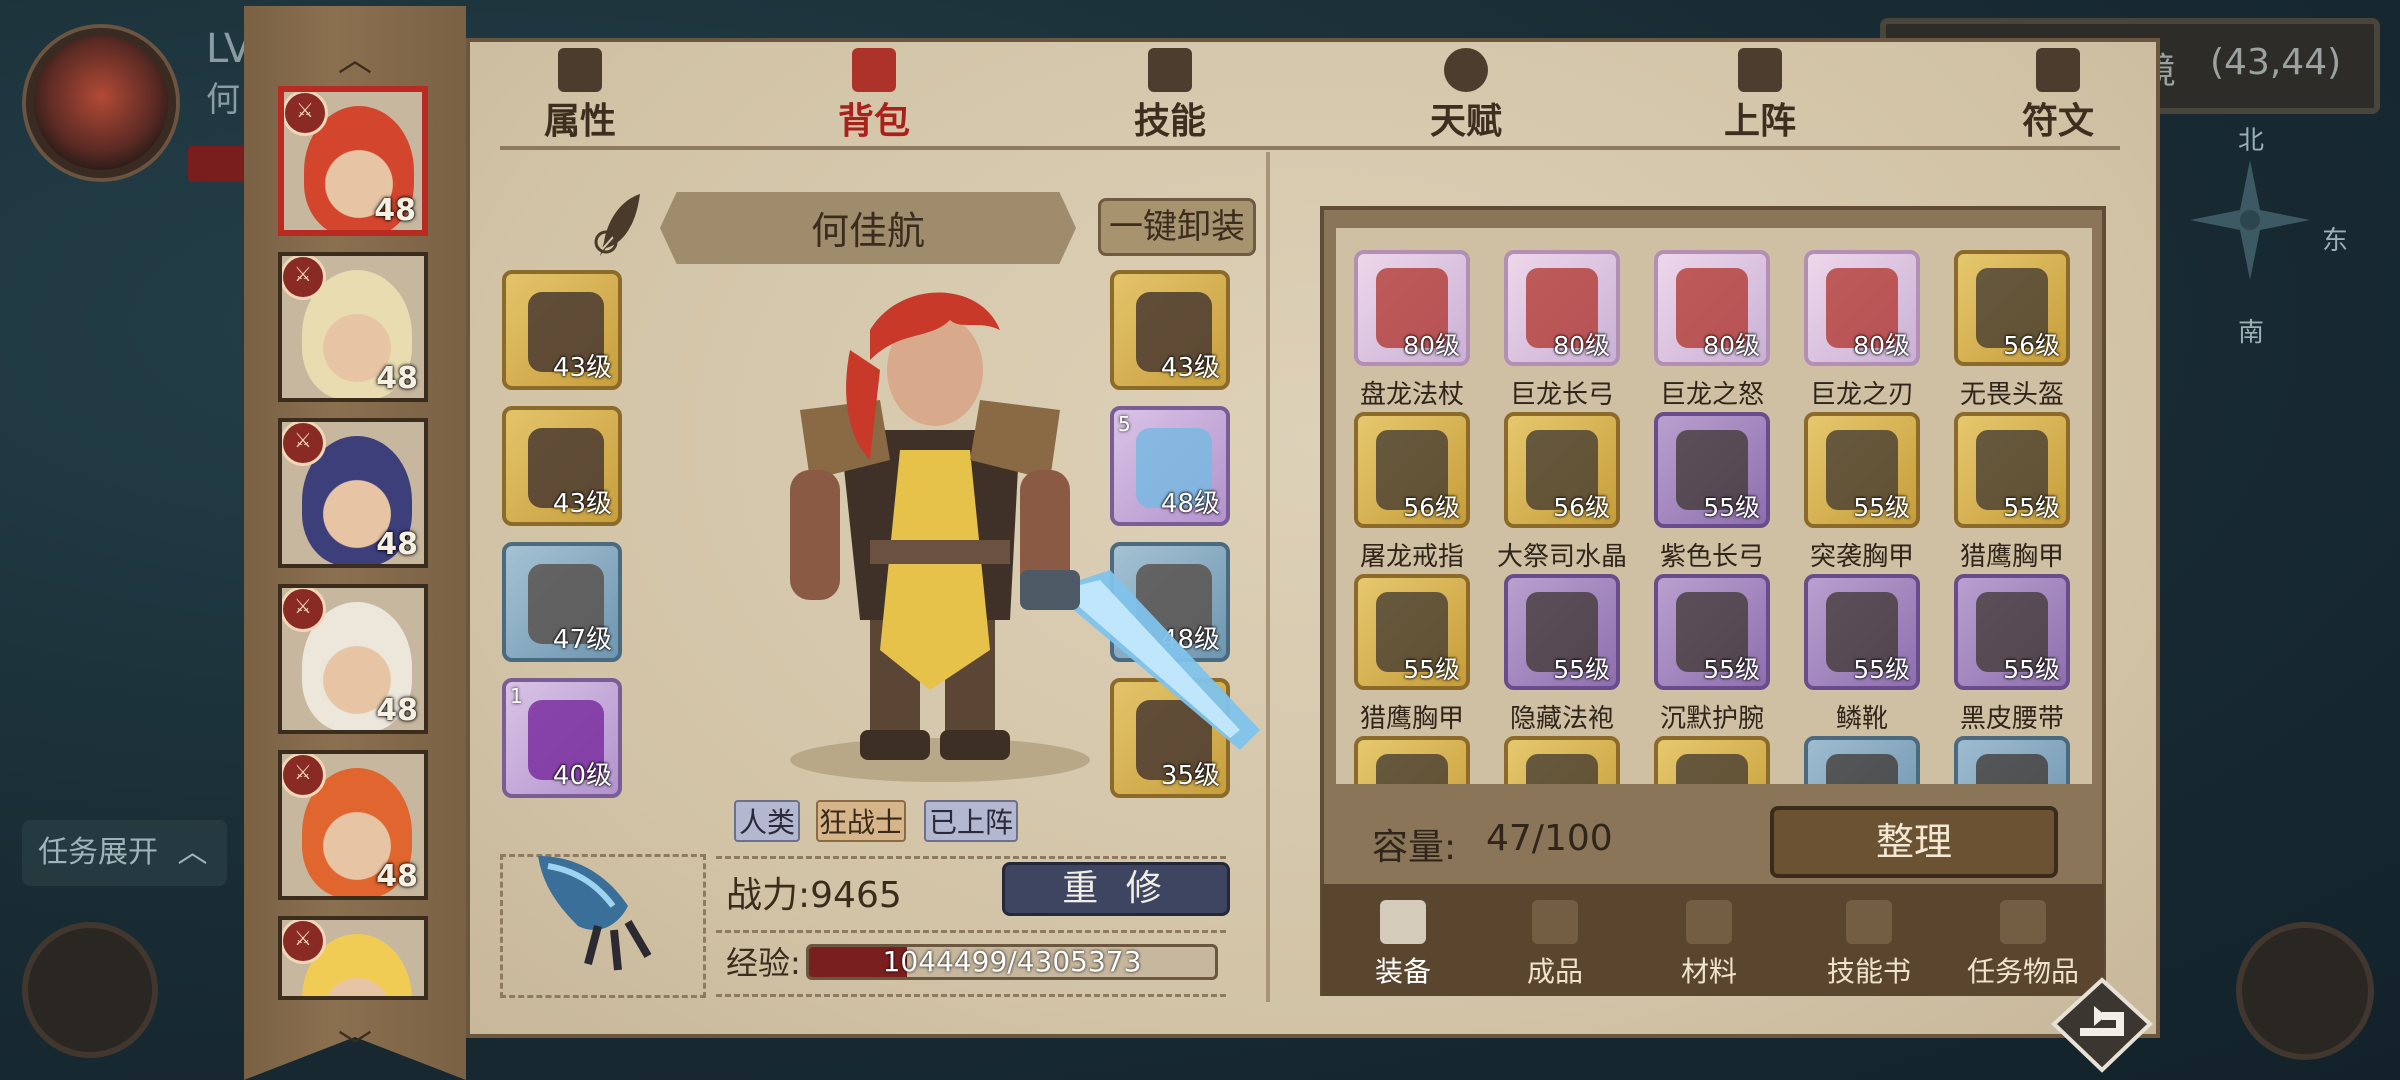 This screenshot has height=1080, width=2400. What do you see at coordinates (1869, 942) in the screenshot?
I see `inventory-tab: 技能书` at bounding box center [1869, 942].